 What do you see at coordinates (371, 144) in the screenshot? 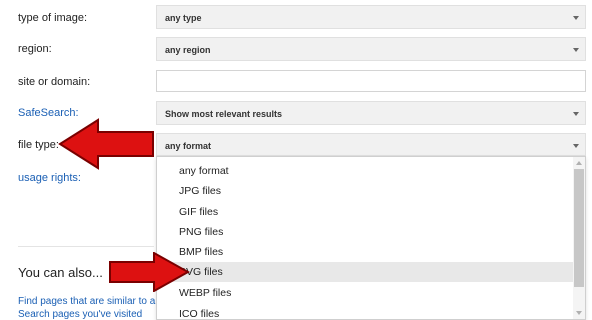
I see `file-type-select: any format` at bounding box center [371, 144].